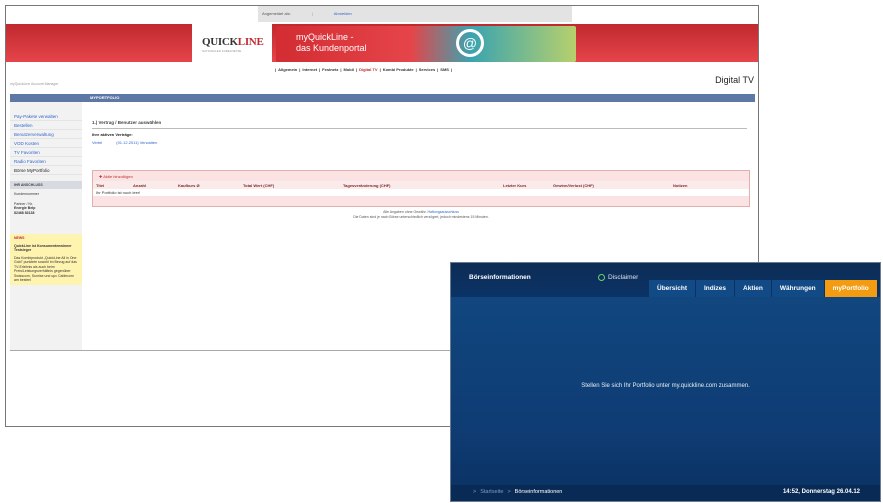  Describe the element at coordinates (34, 84) in the screenshot. I see `account-manager-label: myQuickLine Account Manager` at that location.